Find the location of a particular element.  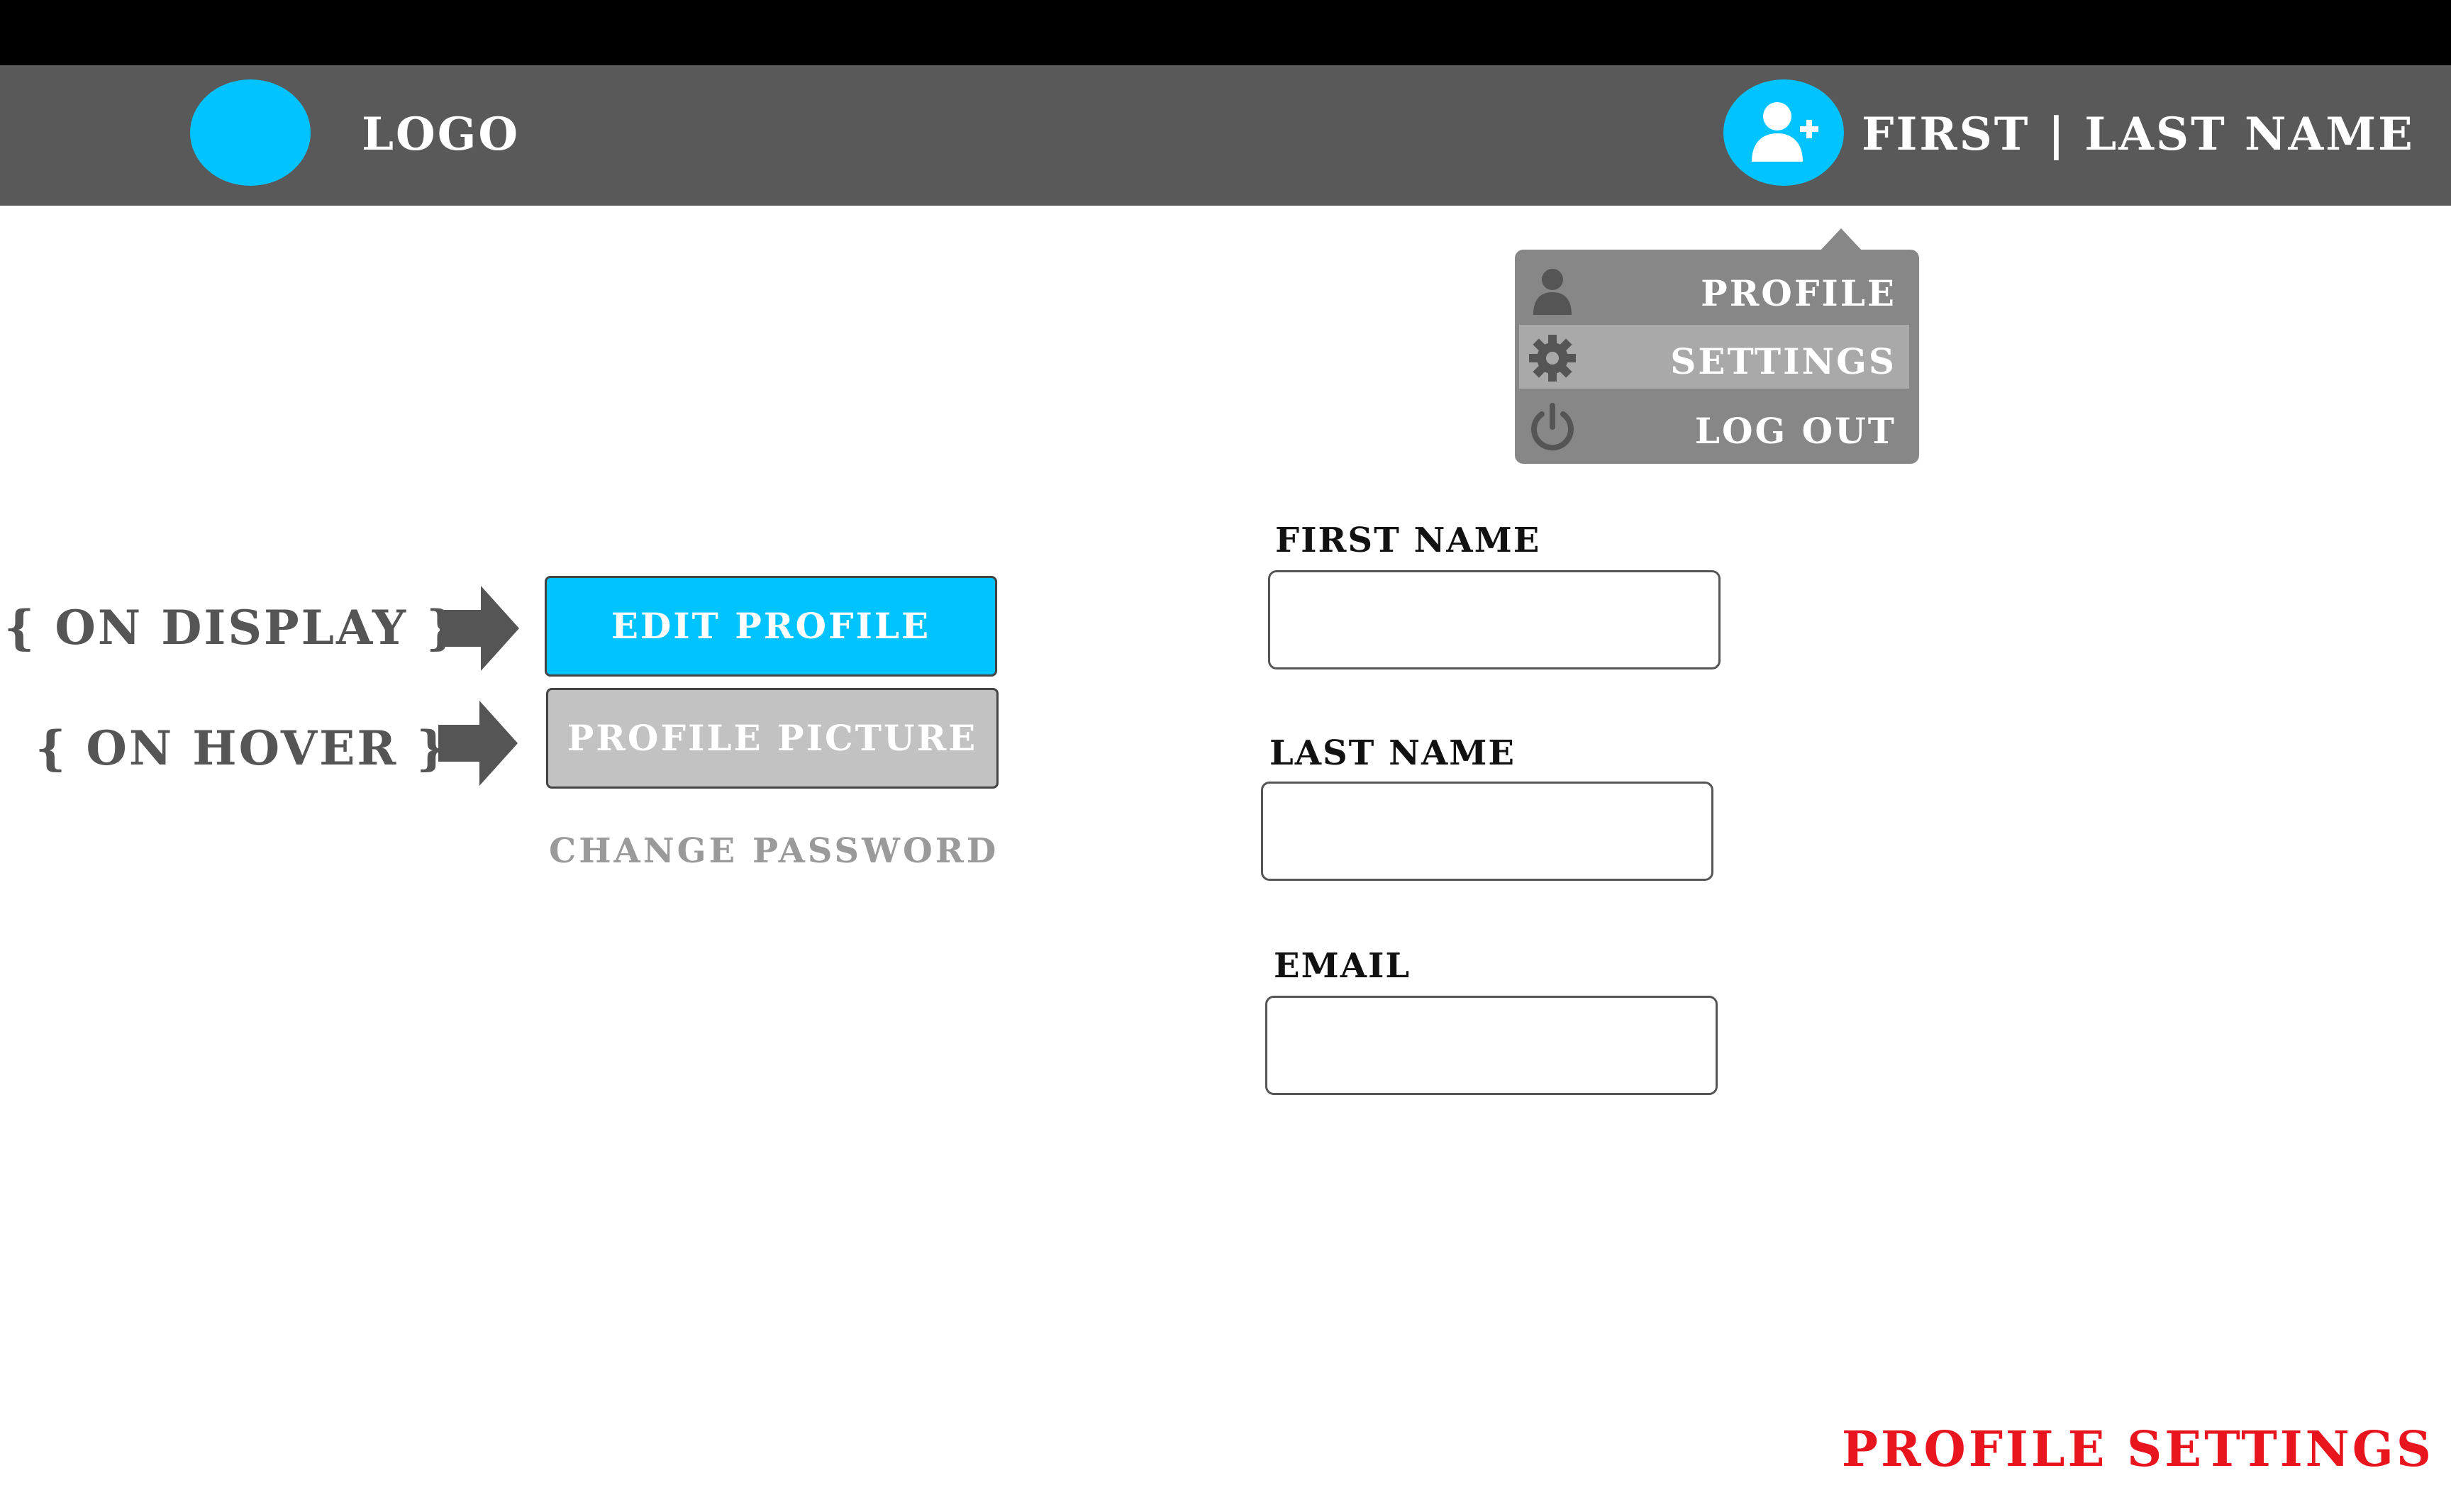

add-user-icon is located at coordinates (1785, 132).